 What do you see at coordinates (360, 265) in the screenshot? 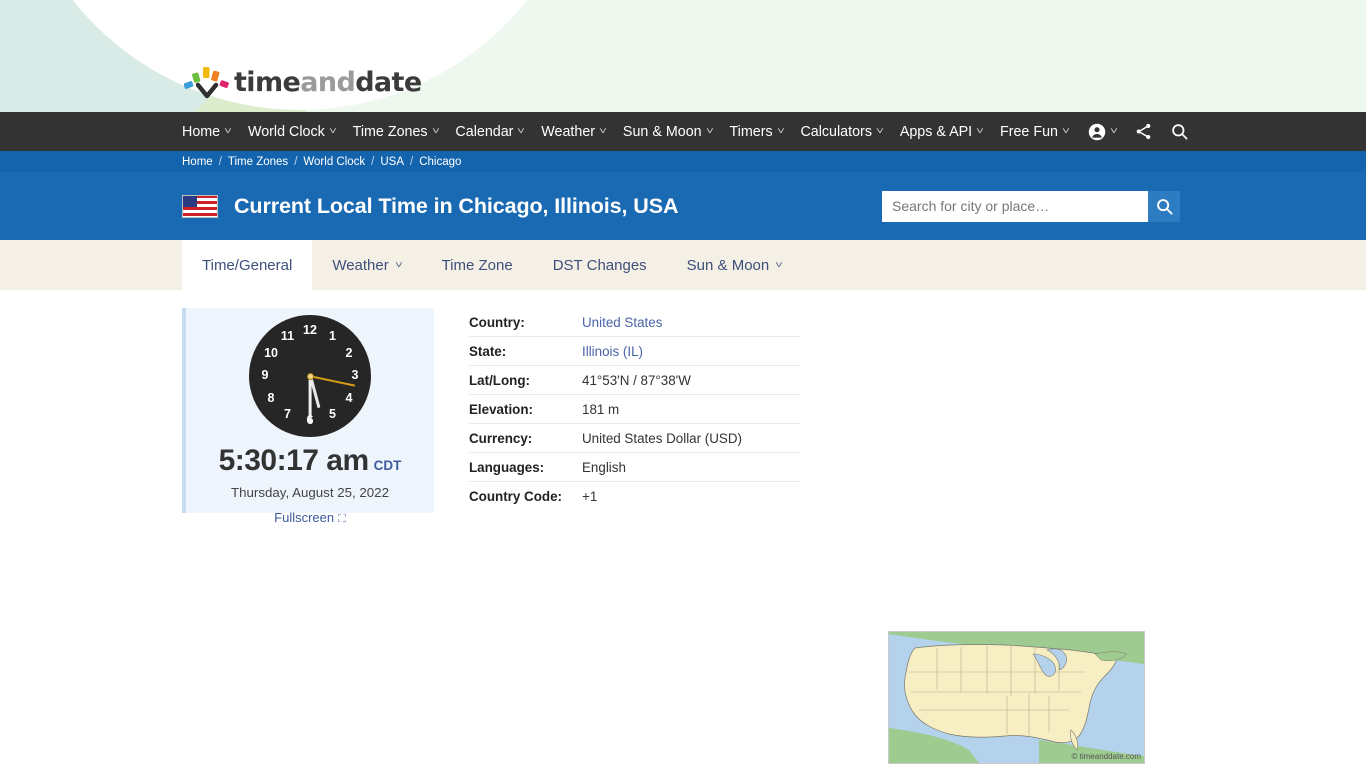
I see `tab-label: Weather` at bounding box center [360, 265].